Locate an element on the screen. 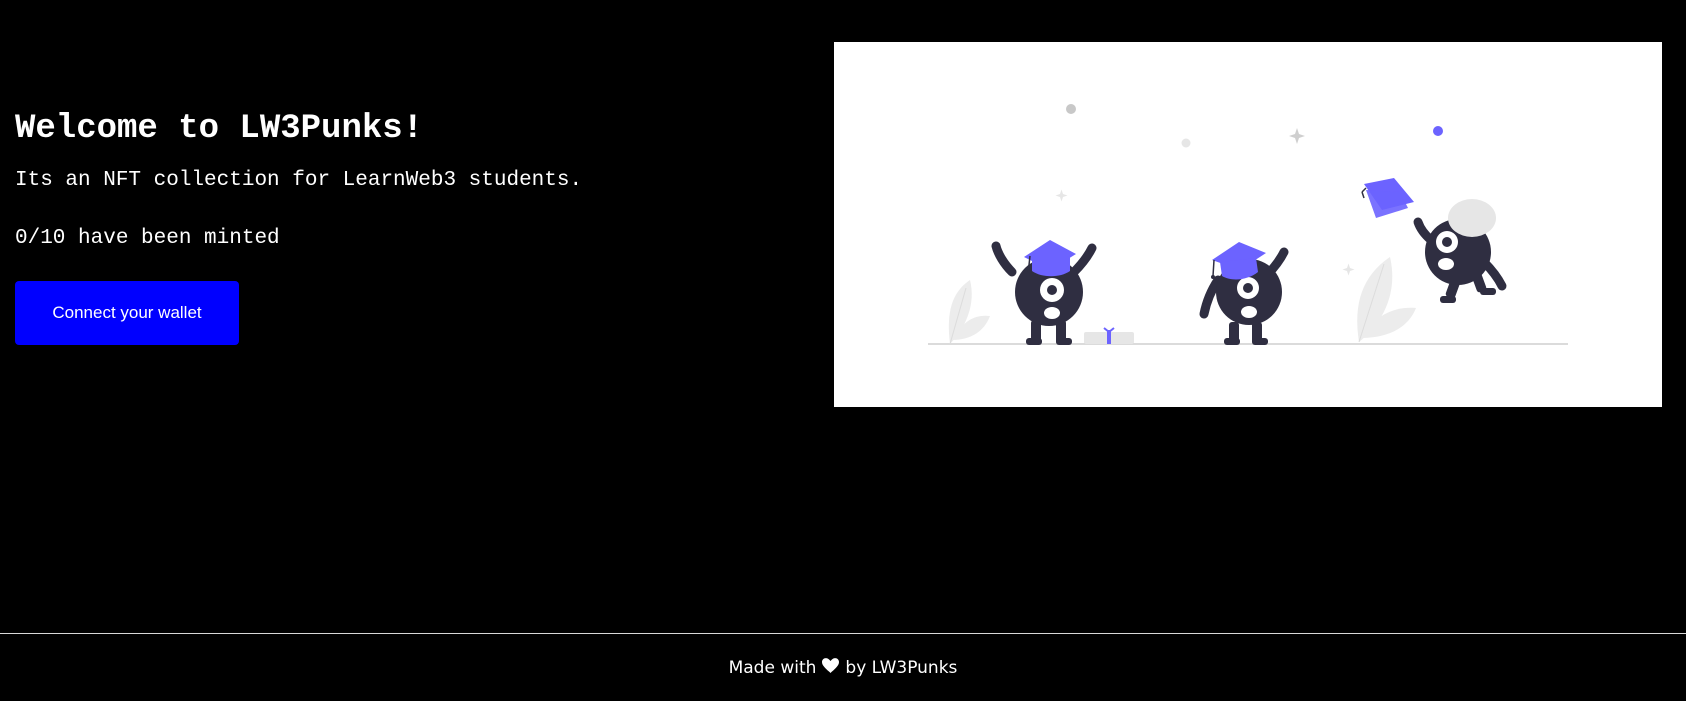  footer-suffix: by LW3Punks is located at coordinates (901, 667).